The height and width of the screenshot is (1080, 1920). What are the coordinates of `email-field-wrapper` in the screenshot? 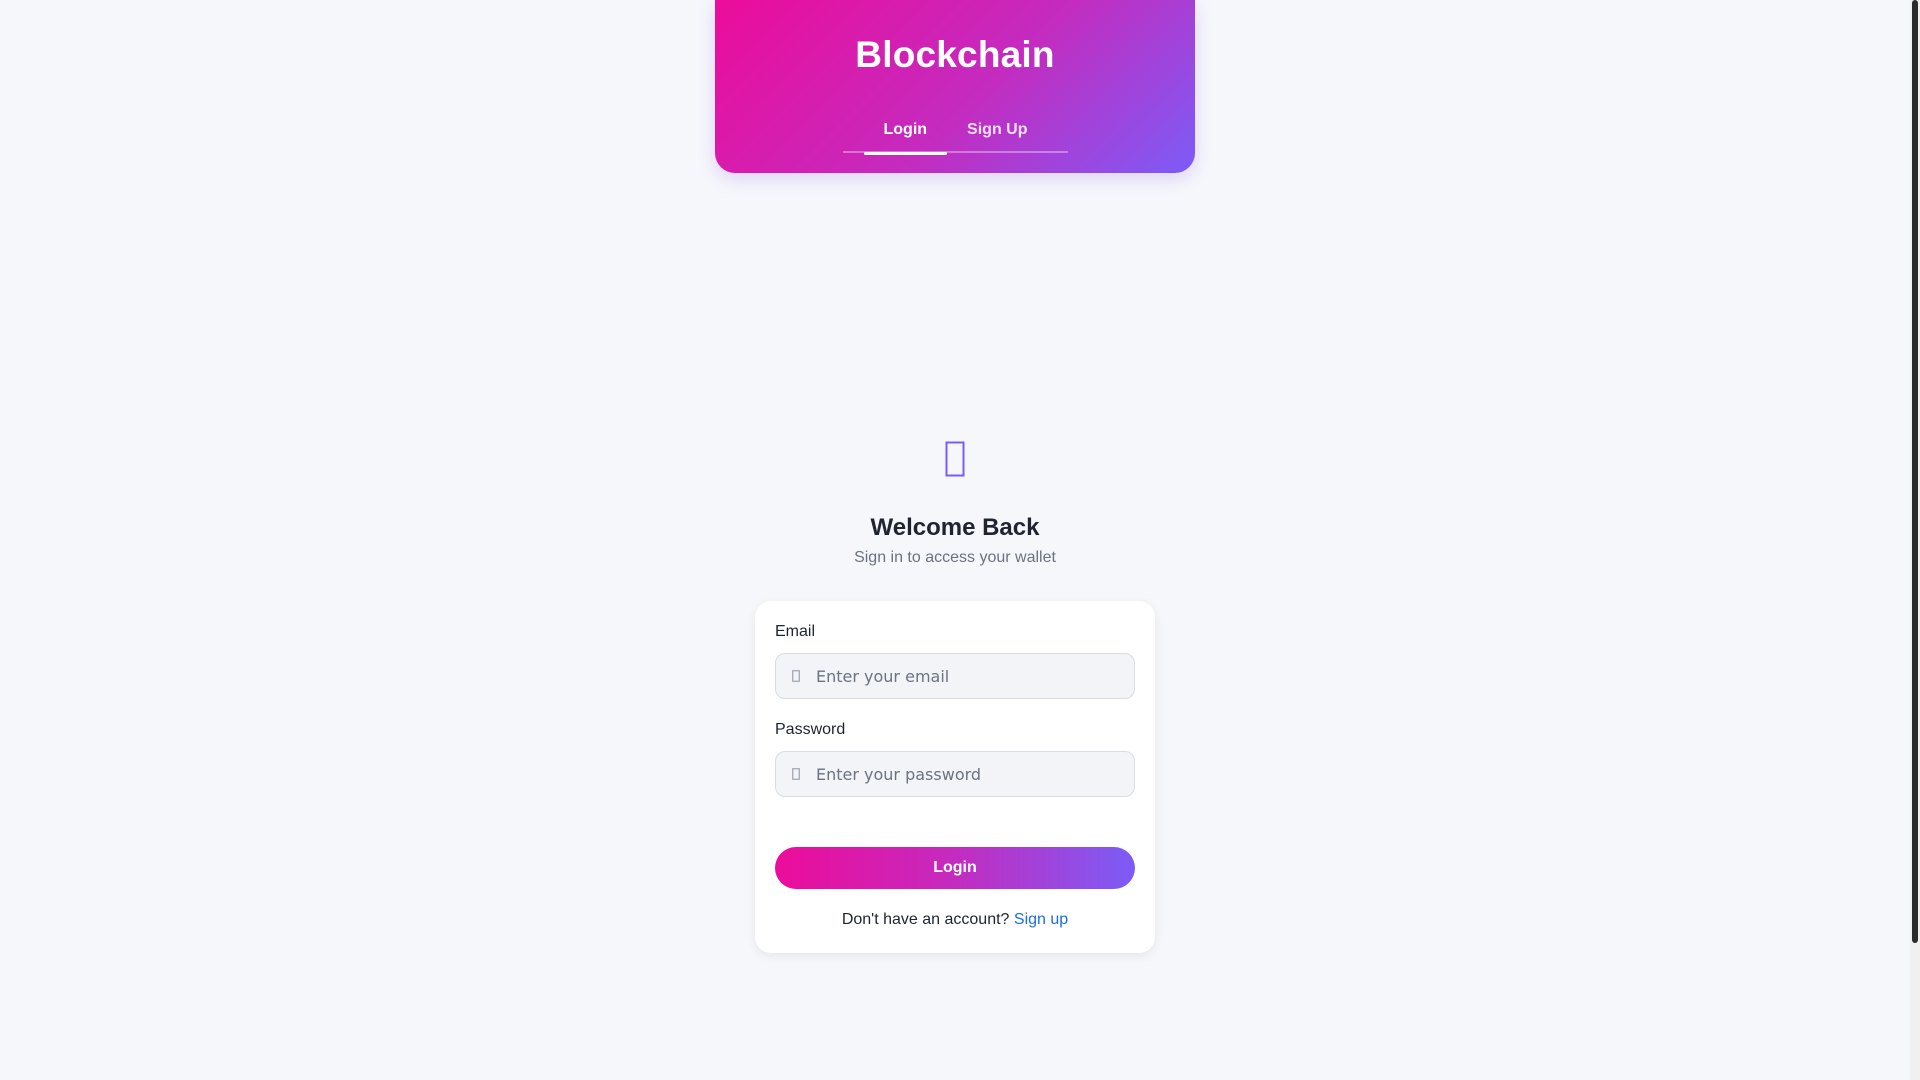 It's located at (955, 676).